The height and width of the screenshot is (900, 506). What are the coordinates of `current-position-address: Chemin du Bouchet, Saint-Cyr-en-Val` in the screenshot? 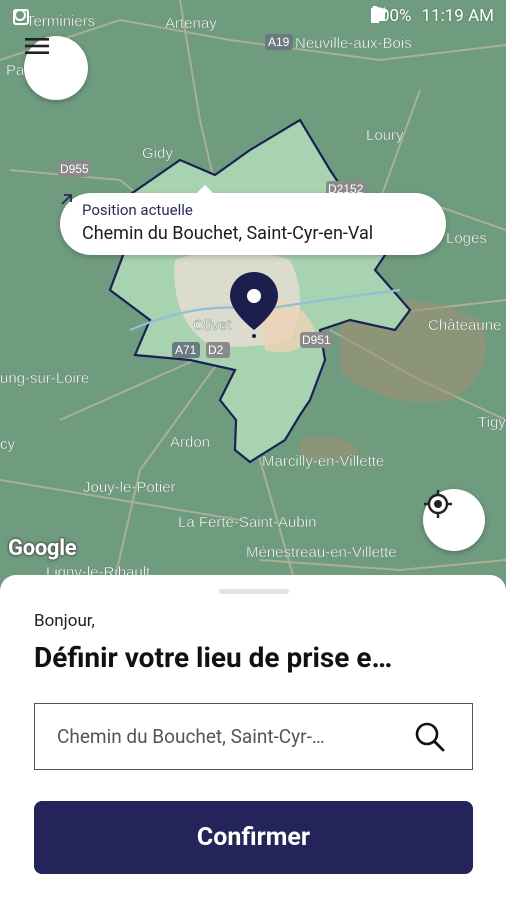 It's located at (228, 233).